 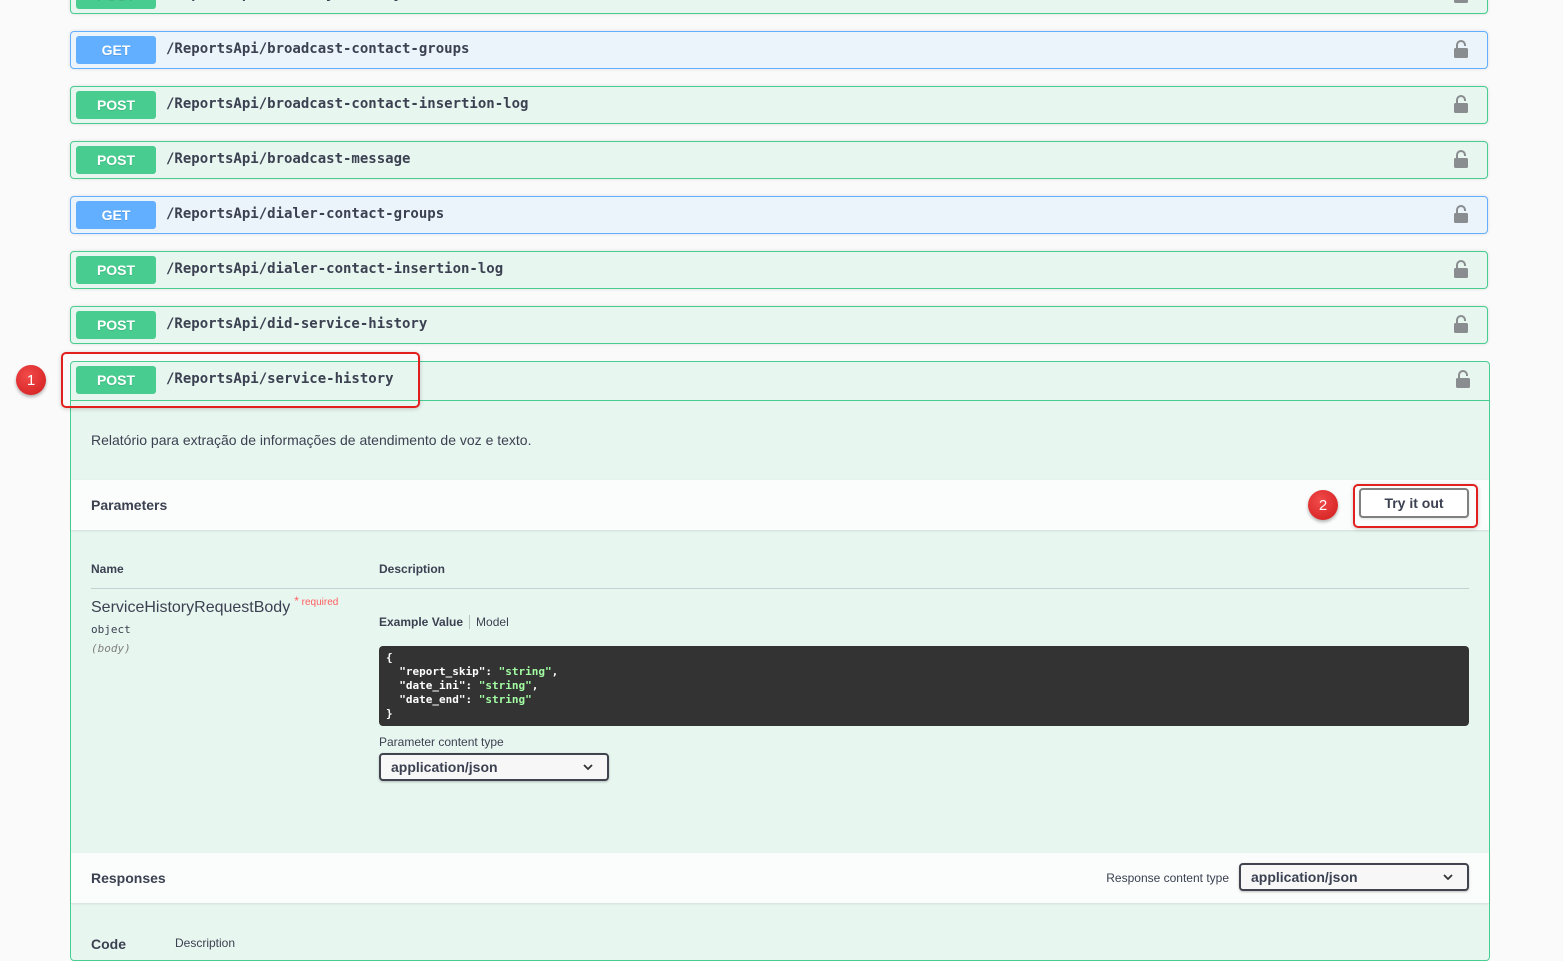 What do you see at coordinates (111, 629) in the screenshot?
I see `parameter-type: object` at bounding box center [111, 629].